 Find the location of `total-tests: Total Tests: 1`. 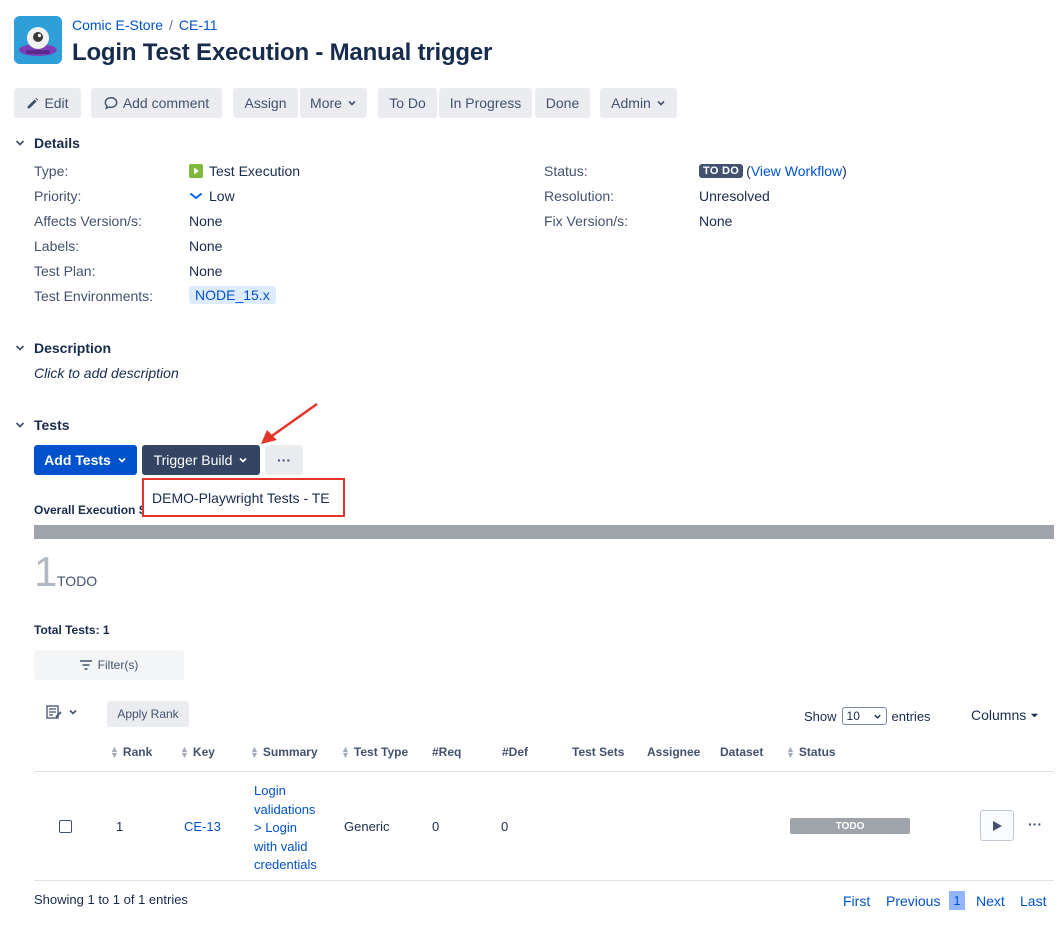

total-tests: Total Tests: 1 is located at coordinates (72, 630).